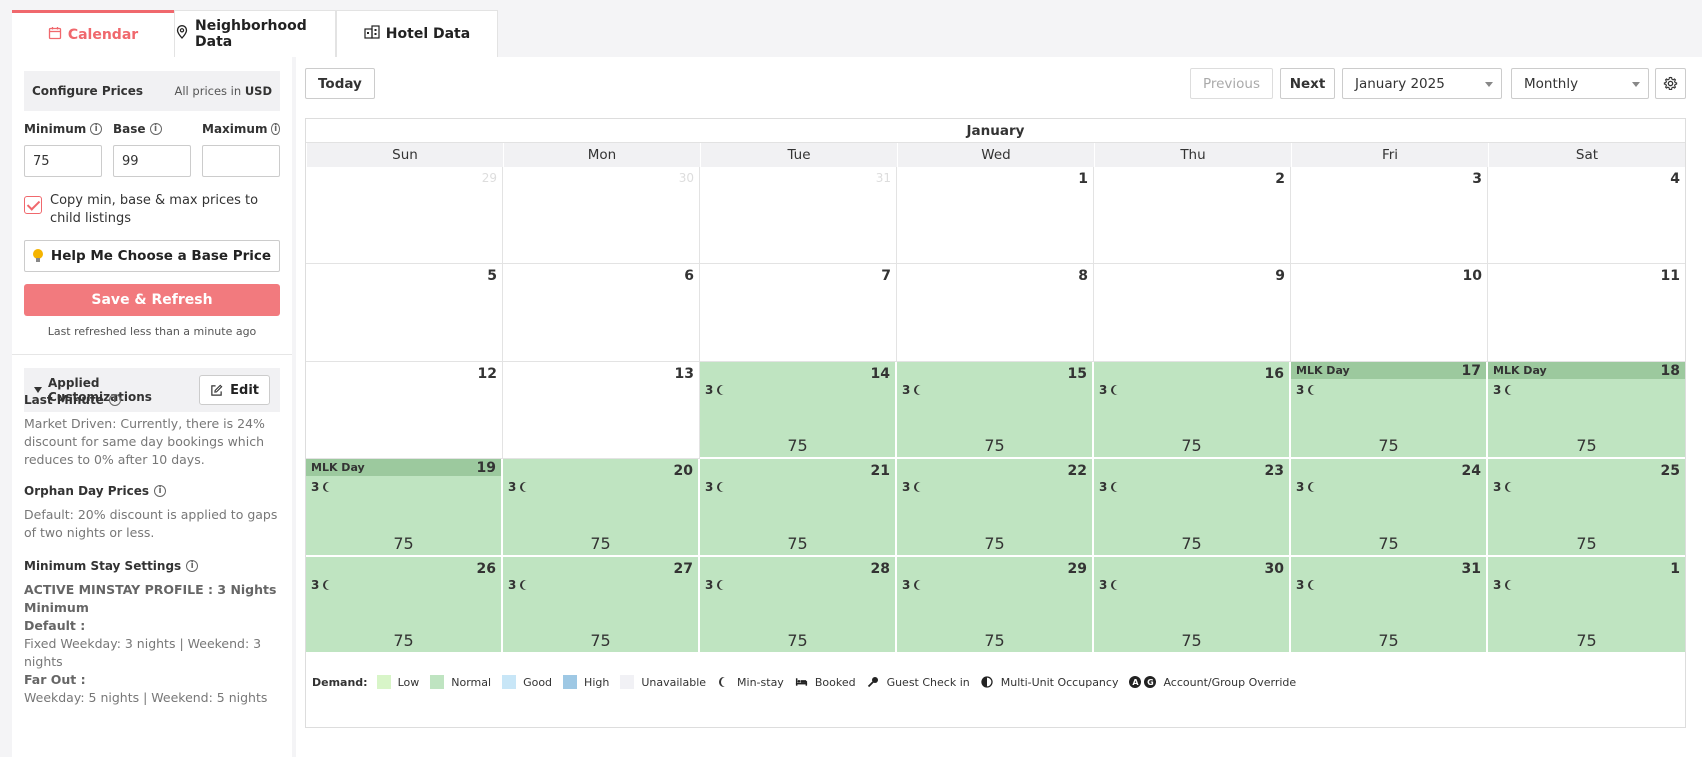 The width and height of the screenshot is (1702, 757). What do you see at coordinates (601, 605) in the screenshot?
I see `calendar-day-cell: 27 3 75` at bounding box center [601, 605].